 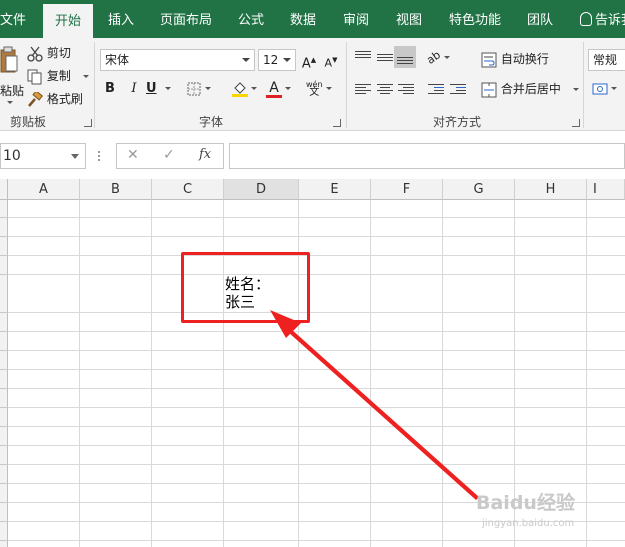 I want to click on annotation-arrow, so click(x=374, y=405).